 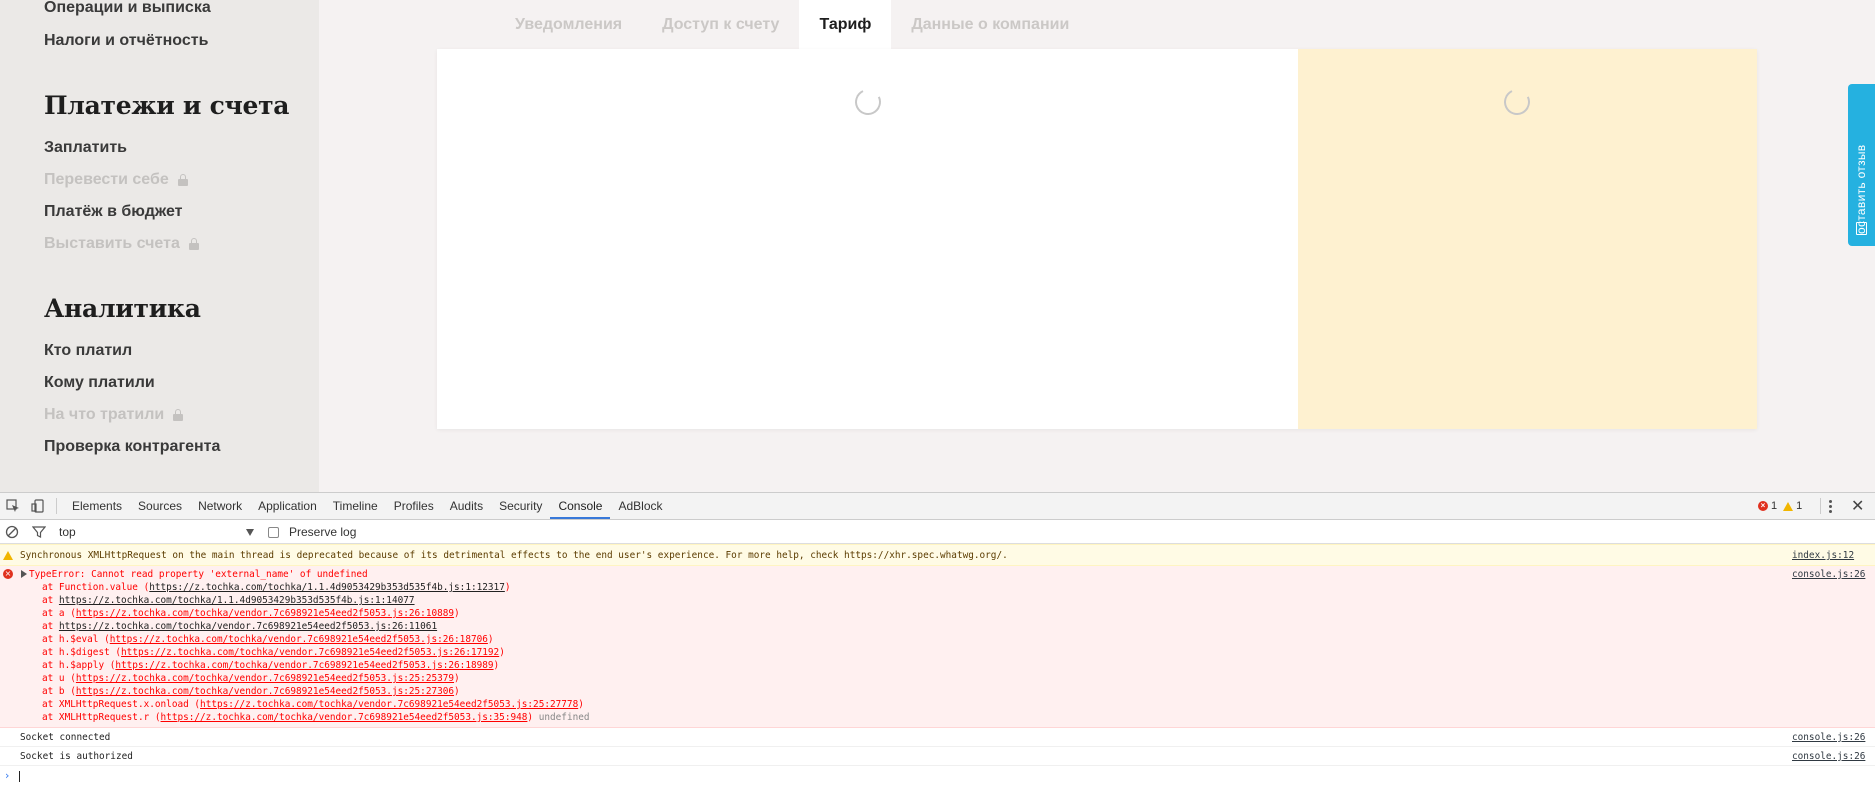 What do you see at coordinates (1861, 189) in the screenshot?
I see `feedback-label: оставить отзыв` at bounding box center [1861, 189].